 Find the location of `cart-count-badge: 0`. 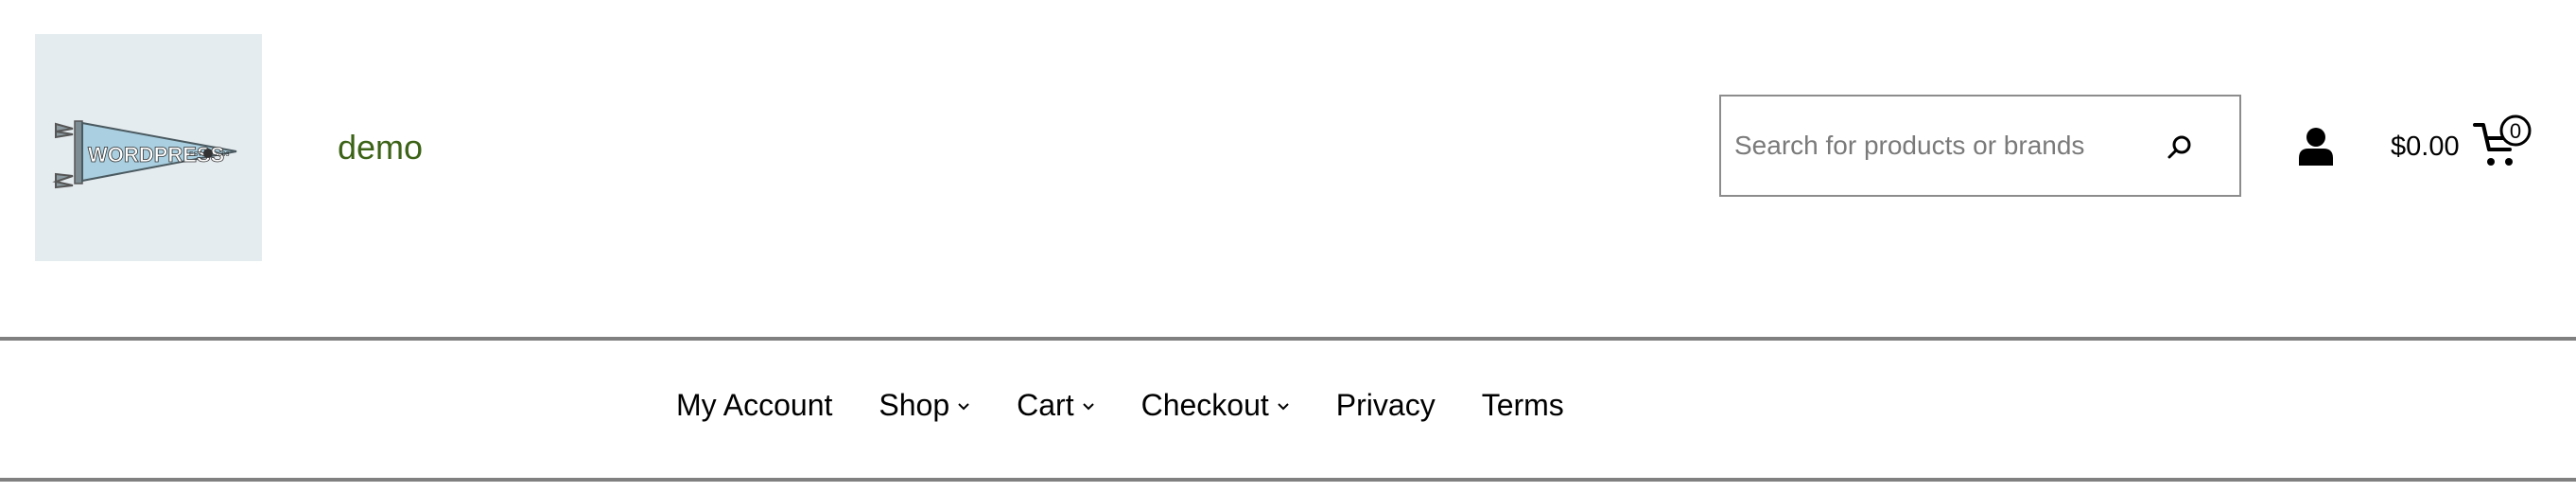

cart-count-badge: 0 is located at coordinates (2515, 131).